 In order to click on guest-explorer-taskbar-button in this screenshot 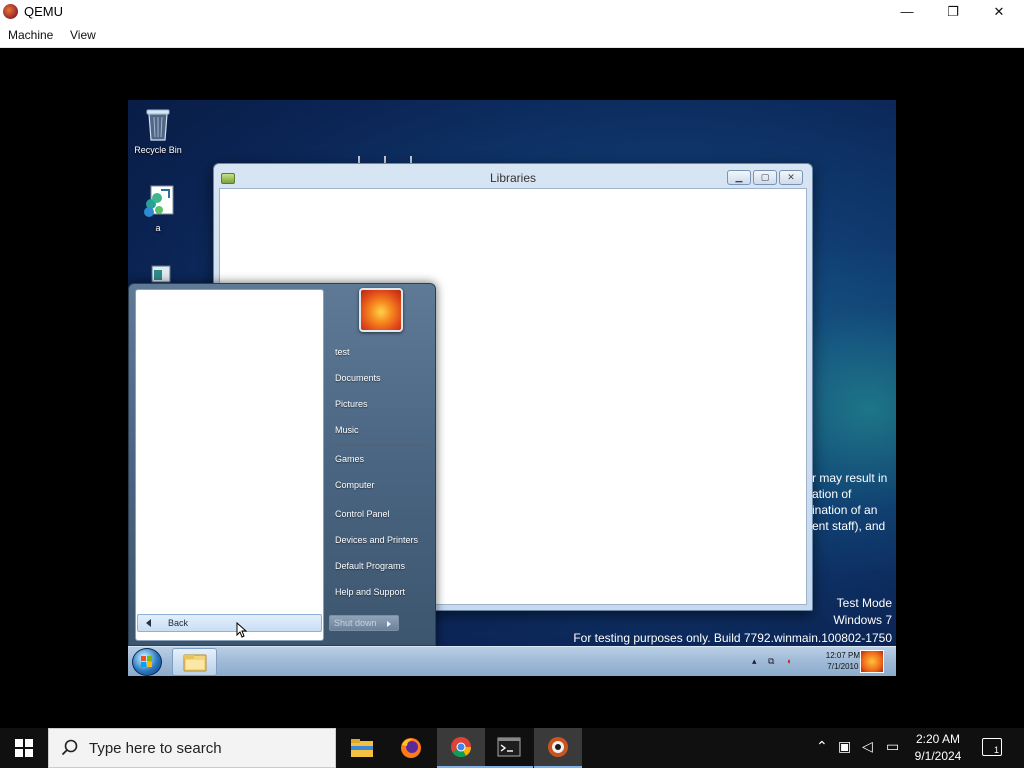, I will do `click(194, 662)`.